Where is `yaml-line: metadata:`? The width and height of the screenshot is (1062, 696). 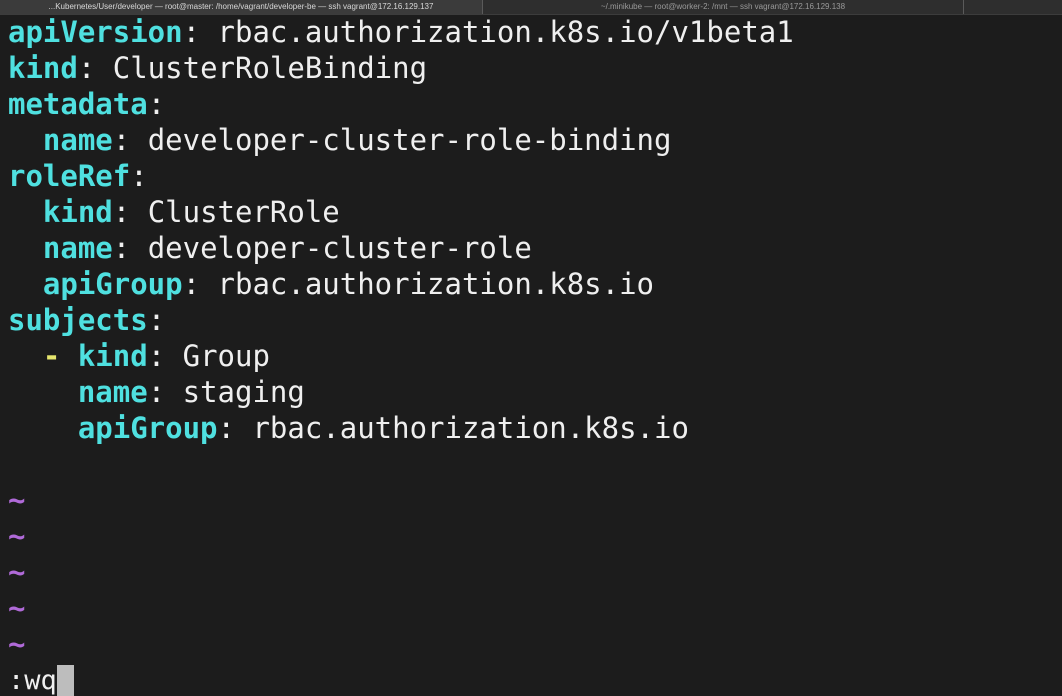 yaml-line: metadata: is located at coordinates (401, 104).